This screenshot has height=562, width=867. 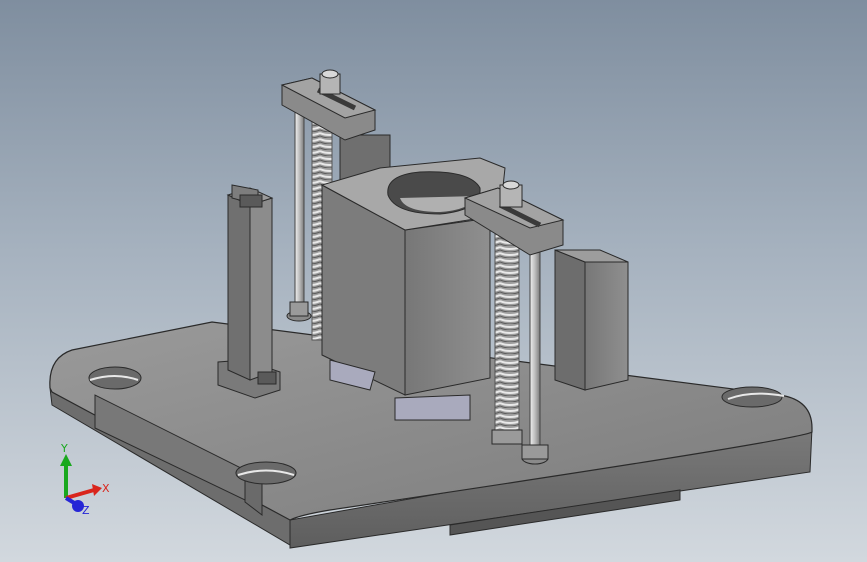 I want to click on x-axis-label: X, so click(x=106, y=488).